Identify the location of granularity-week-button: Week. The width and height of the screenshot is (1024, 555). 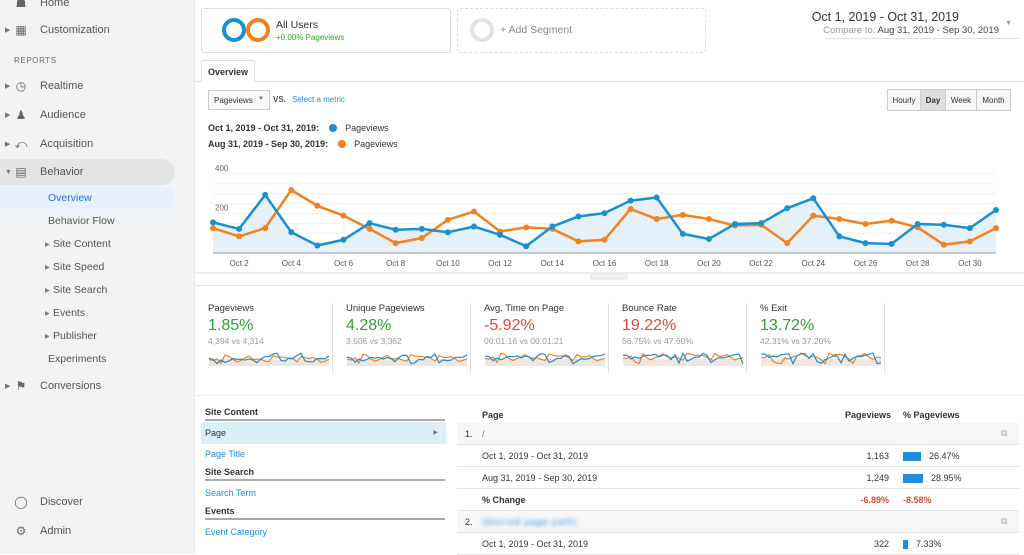
(961, 100).